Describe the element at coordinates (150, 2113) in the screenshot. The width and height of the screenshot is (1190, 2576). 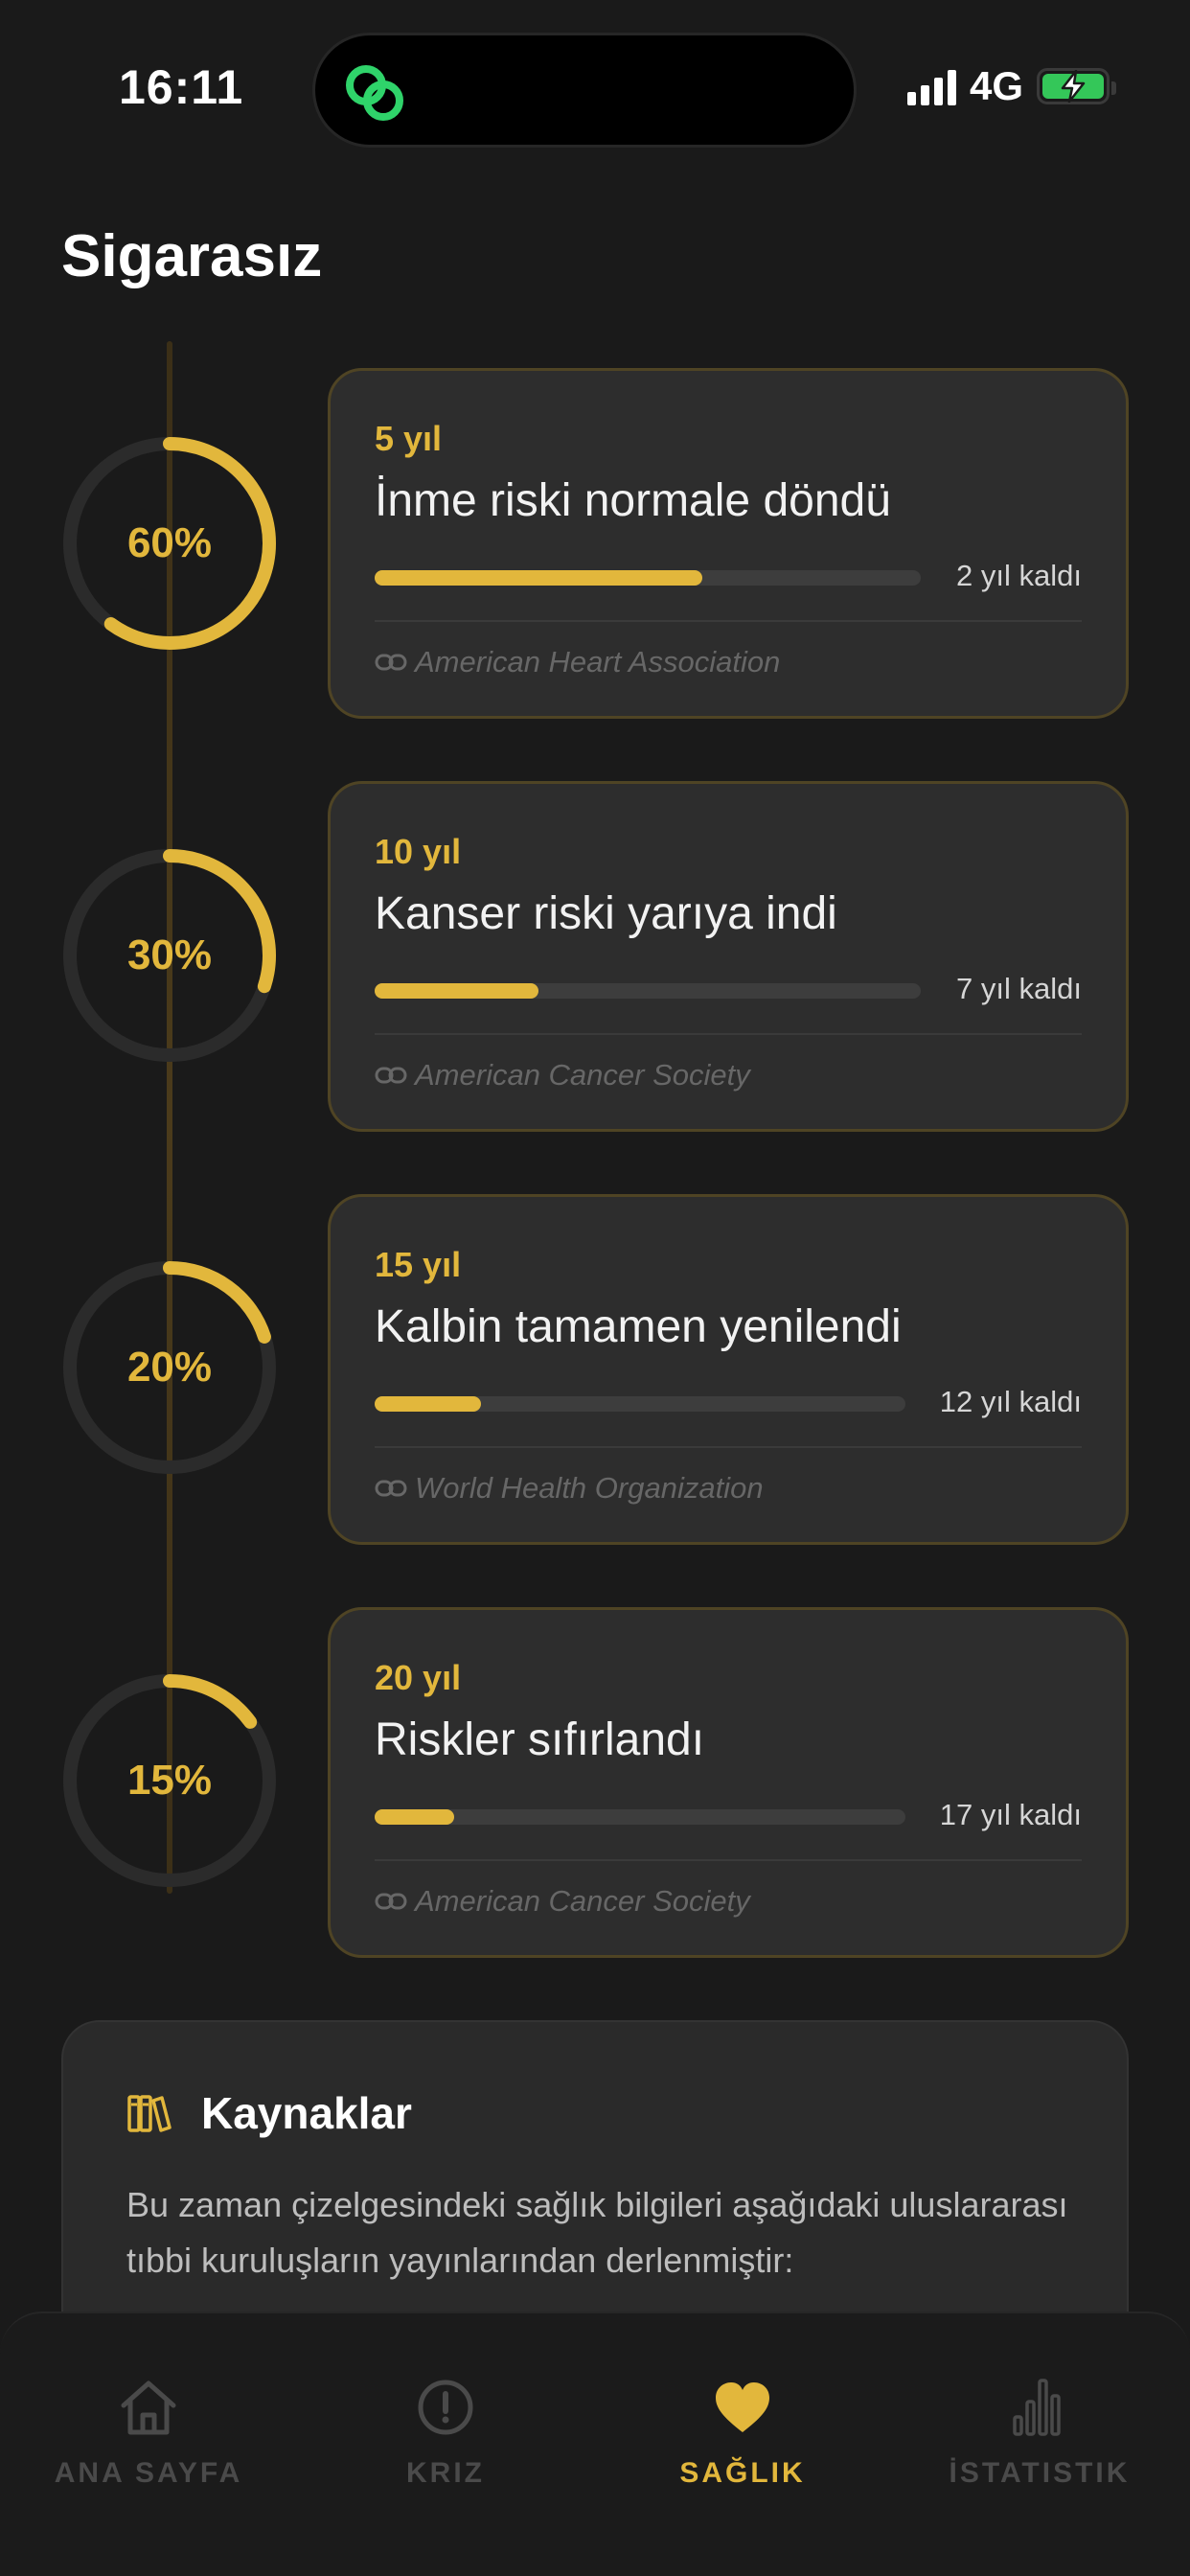
I see `books-icon` at that location.